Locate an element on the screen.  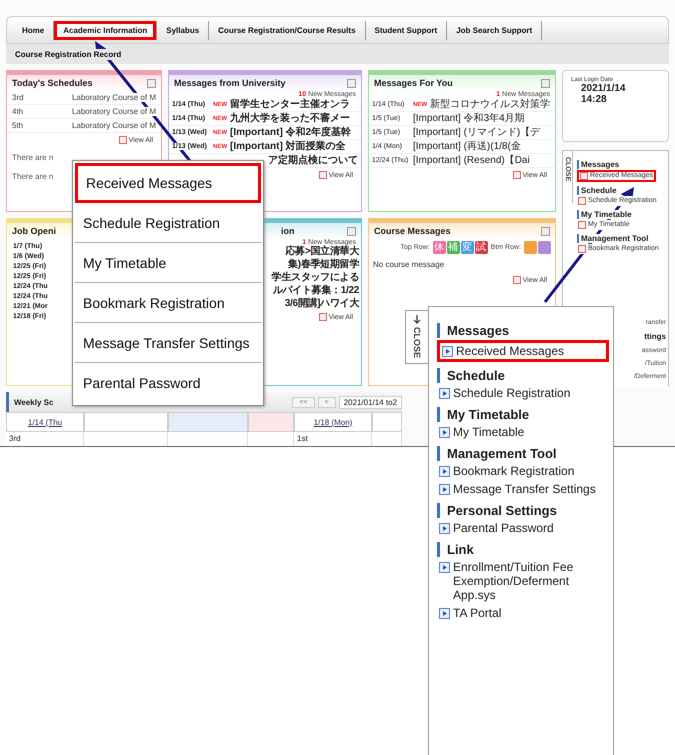
login-date: 2021/1/14 is located at coordinates (603, 88).